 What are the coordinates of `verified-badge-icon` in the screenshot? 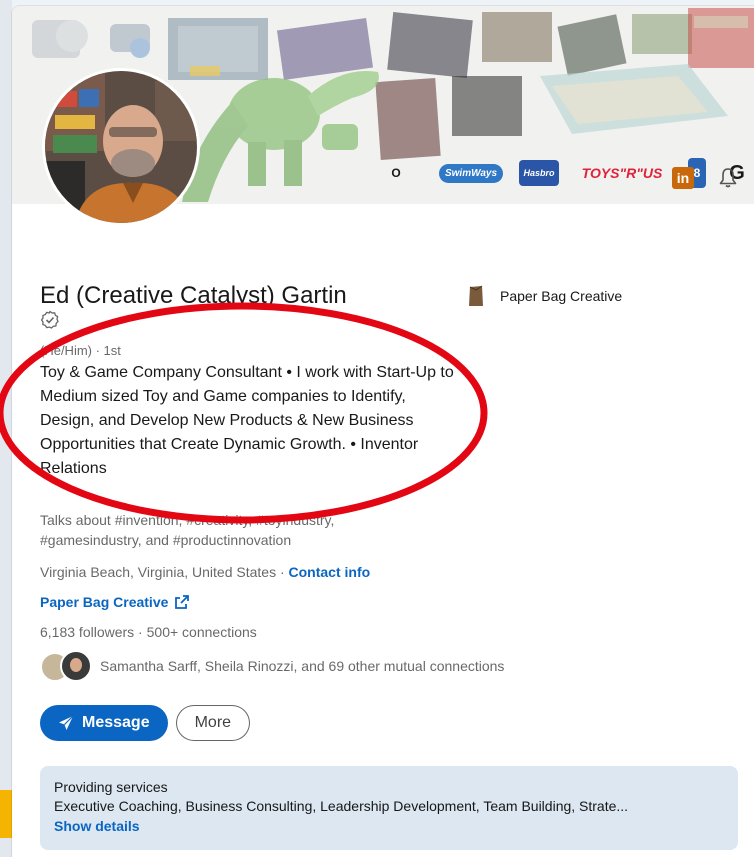 It's located at (50, 320).